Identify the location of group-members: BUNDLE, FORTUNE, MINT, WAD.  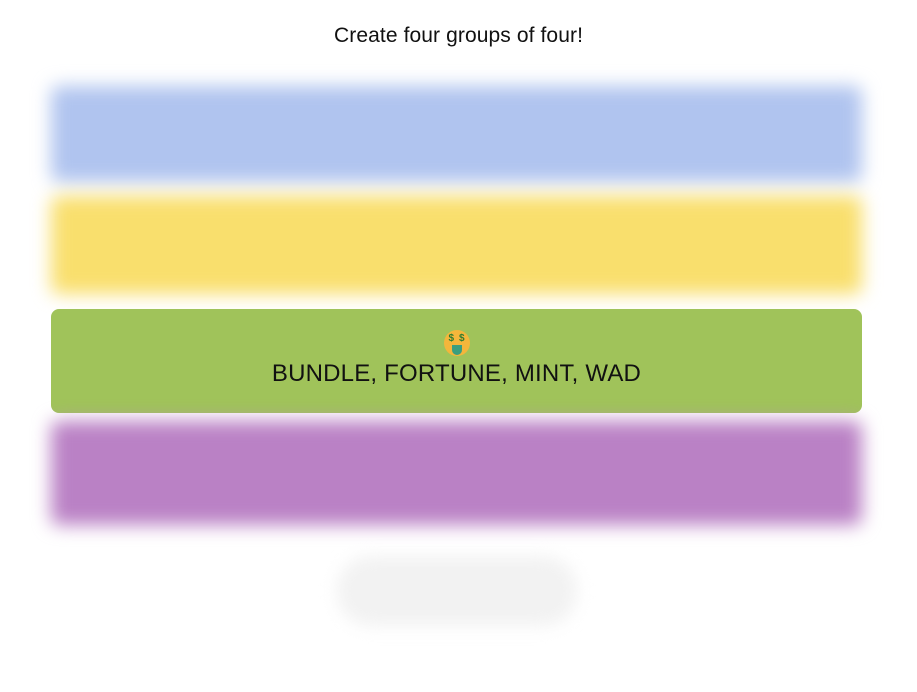
(456, 373).